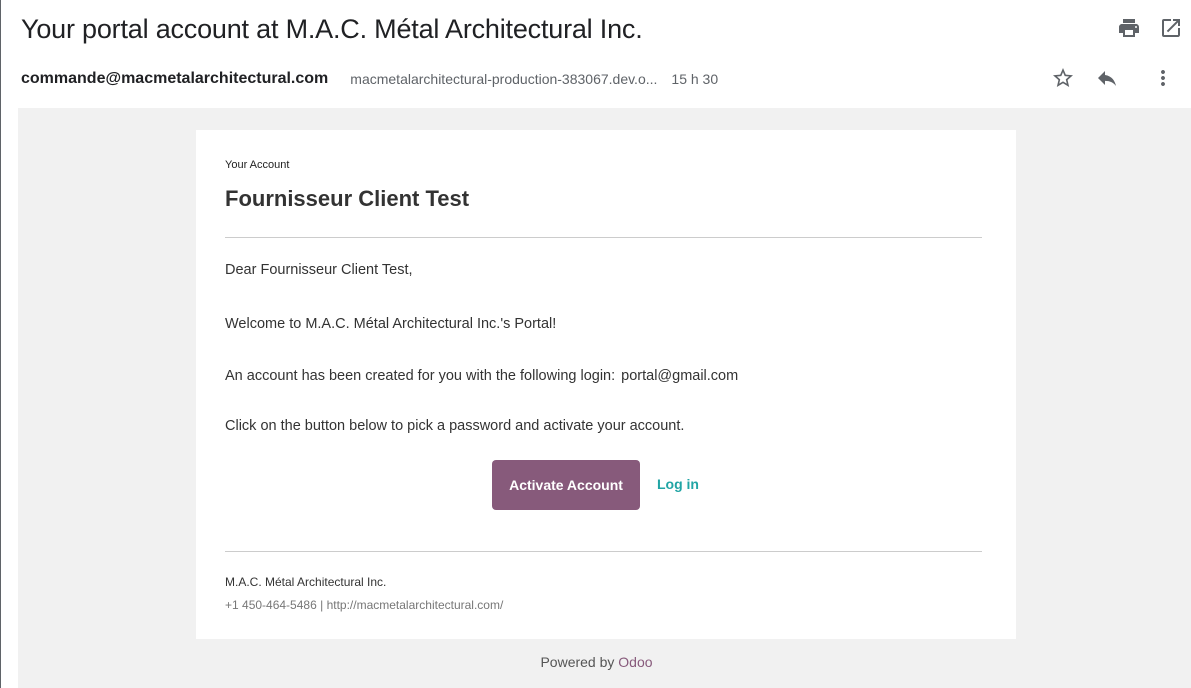  What do you see at coordinates (271, 605) in the screenshot?
I see `footer-phone: +1 450-464-5486` at bounding box center [271, 605].